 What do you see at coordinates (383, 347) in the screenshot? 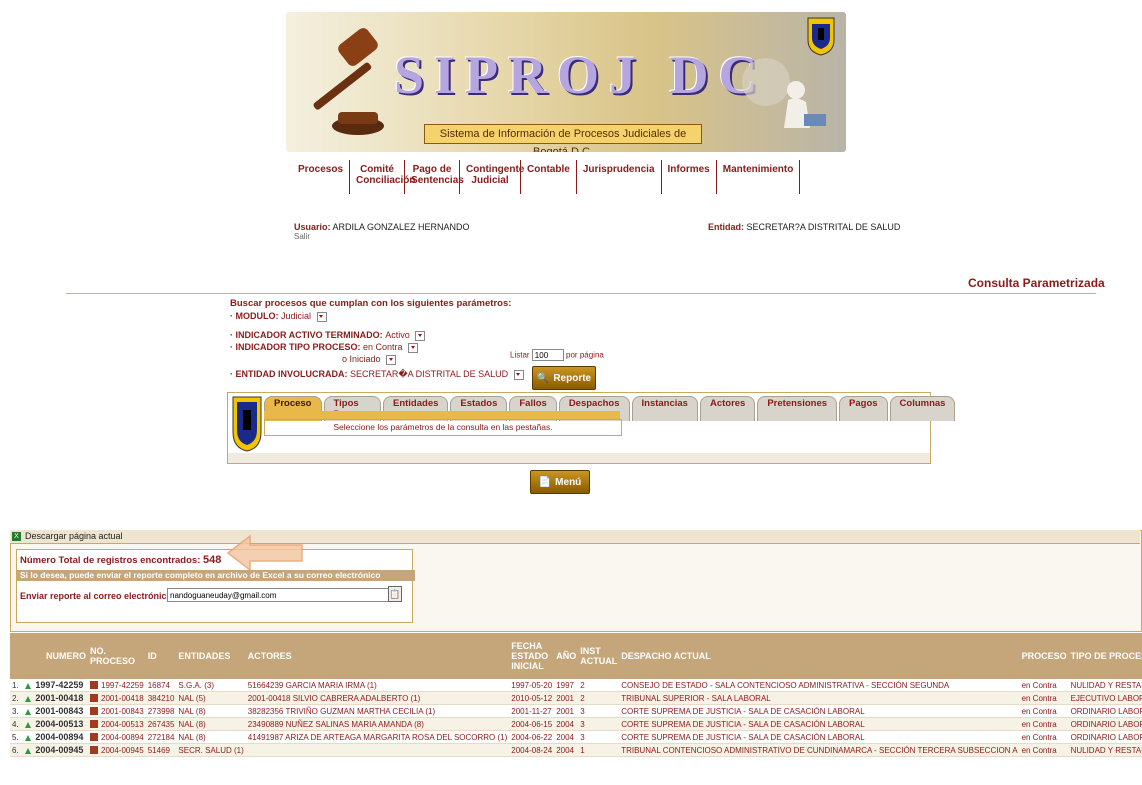
I see `param-tipo-value1: en Contra` at bounding box center [383, 347].